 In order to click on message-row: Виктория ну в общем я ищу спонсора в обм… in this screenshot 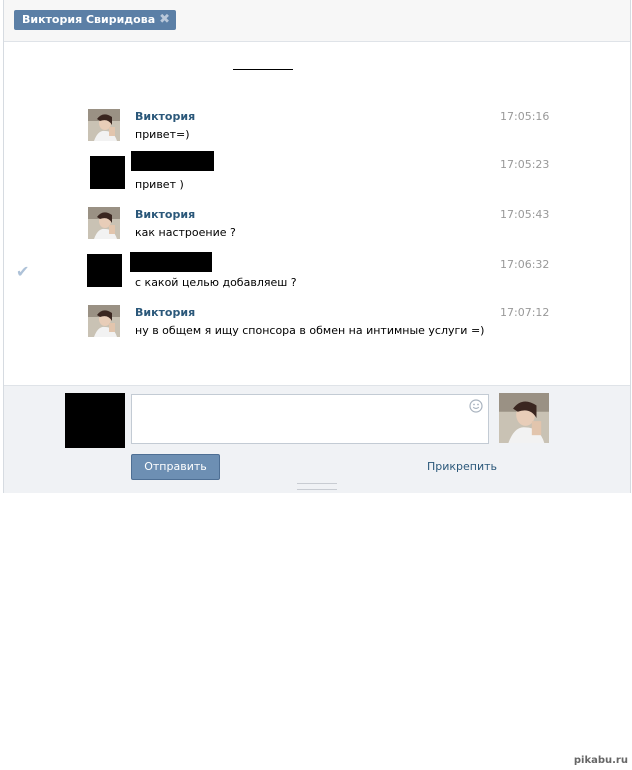, I will do `click(317, 328)`.